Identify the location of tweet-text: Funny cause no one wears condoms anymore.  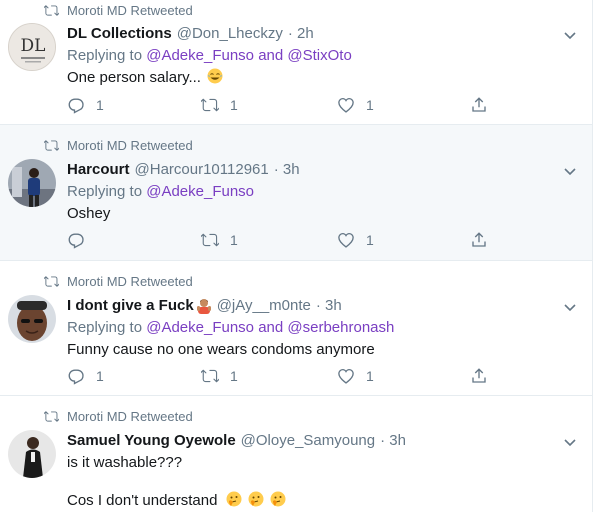
(312, 349).